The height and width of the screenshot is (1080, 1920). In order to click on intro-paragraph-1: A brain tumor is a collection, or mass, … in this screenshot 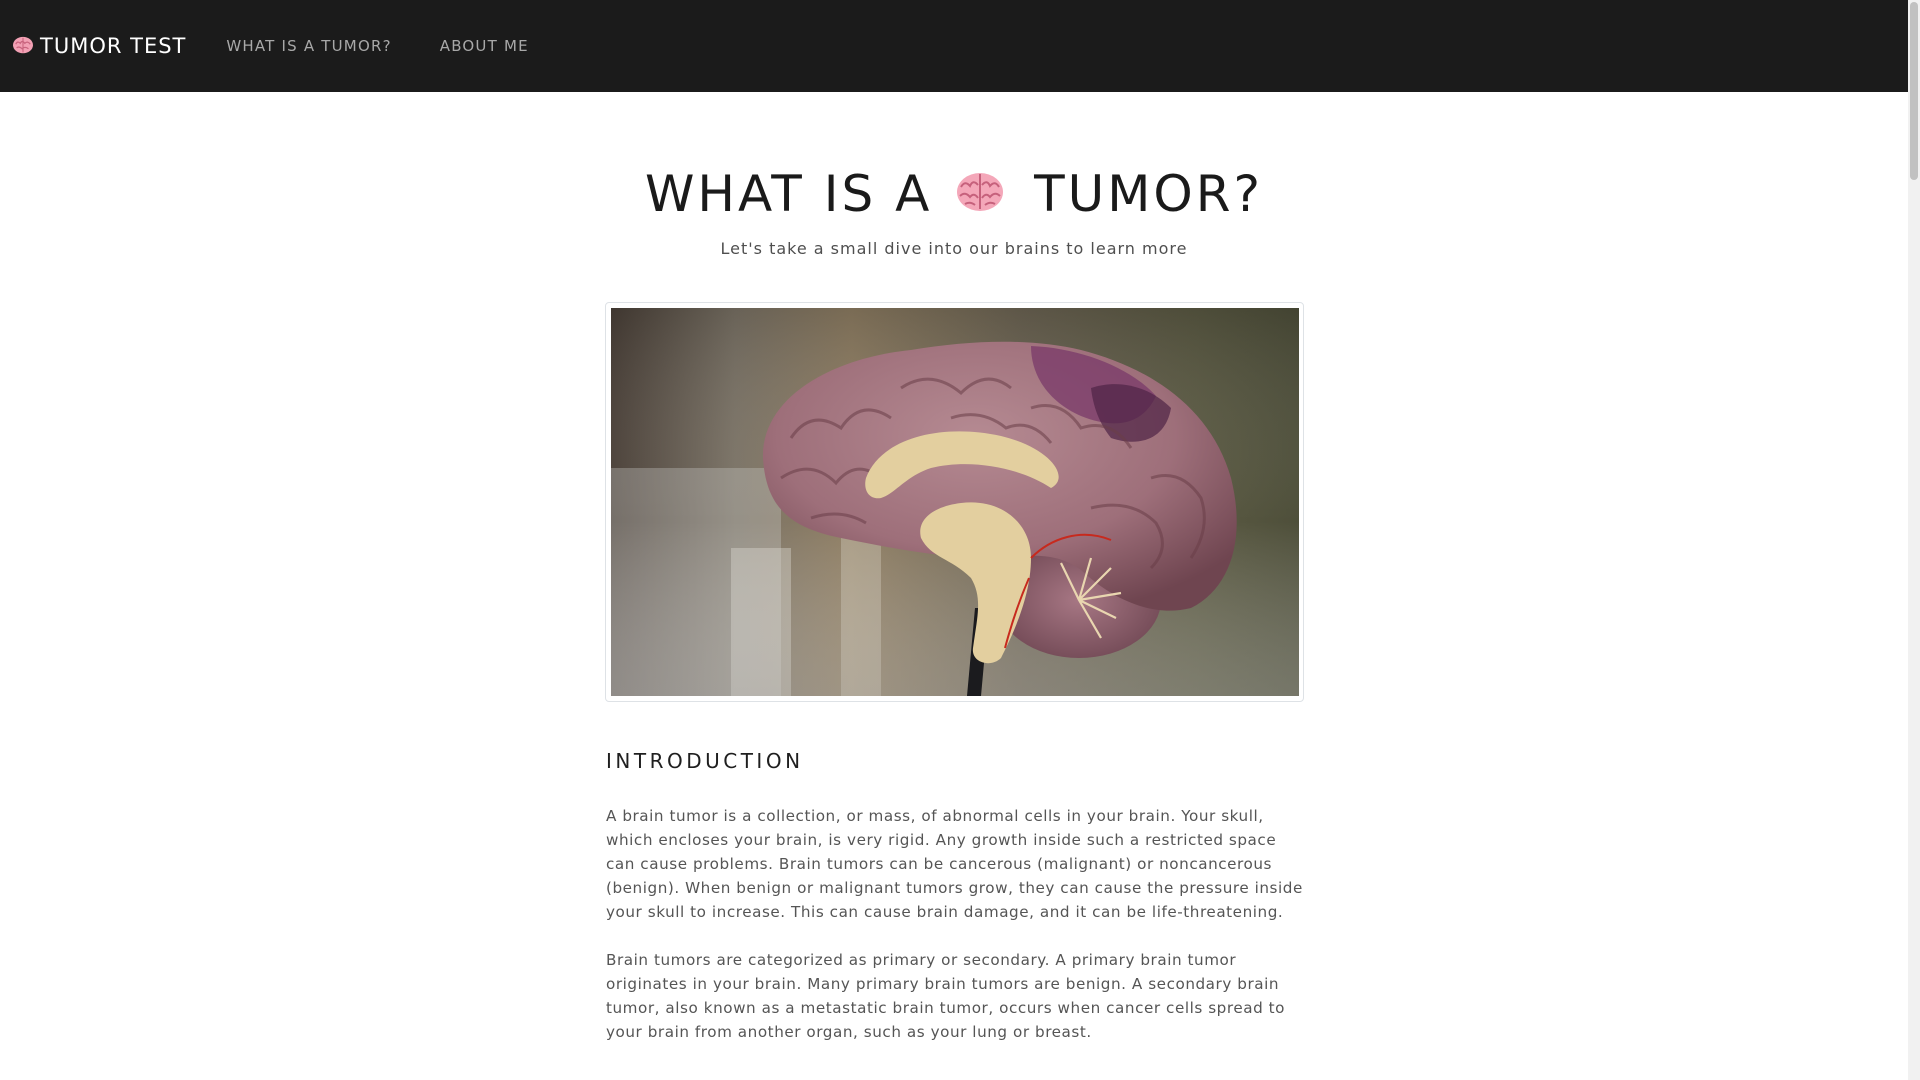, I will do `click(954, 864)`.